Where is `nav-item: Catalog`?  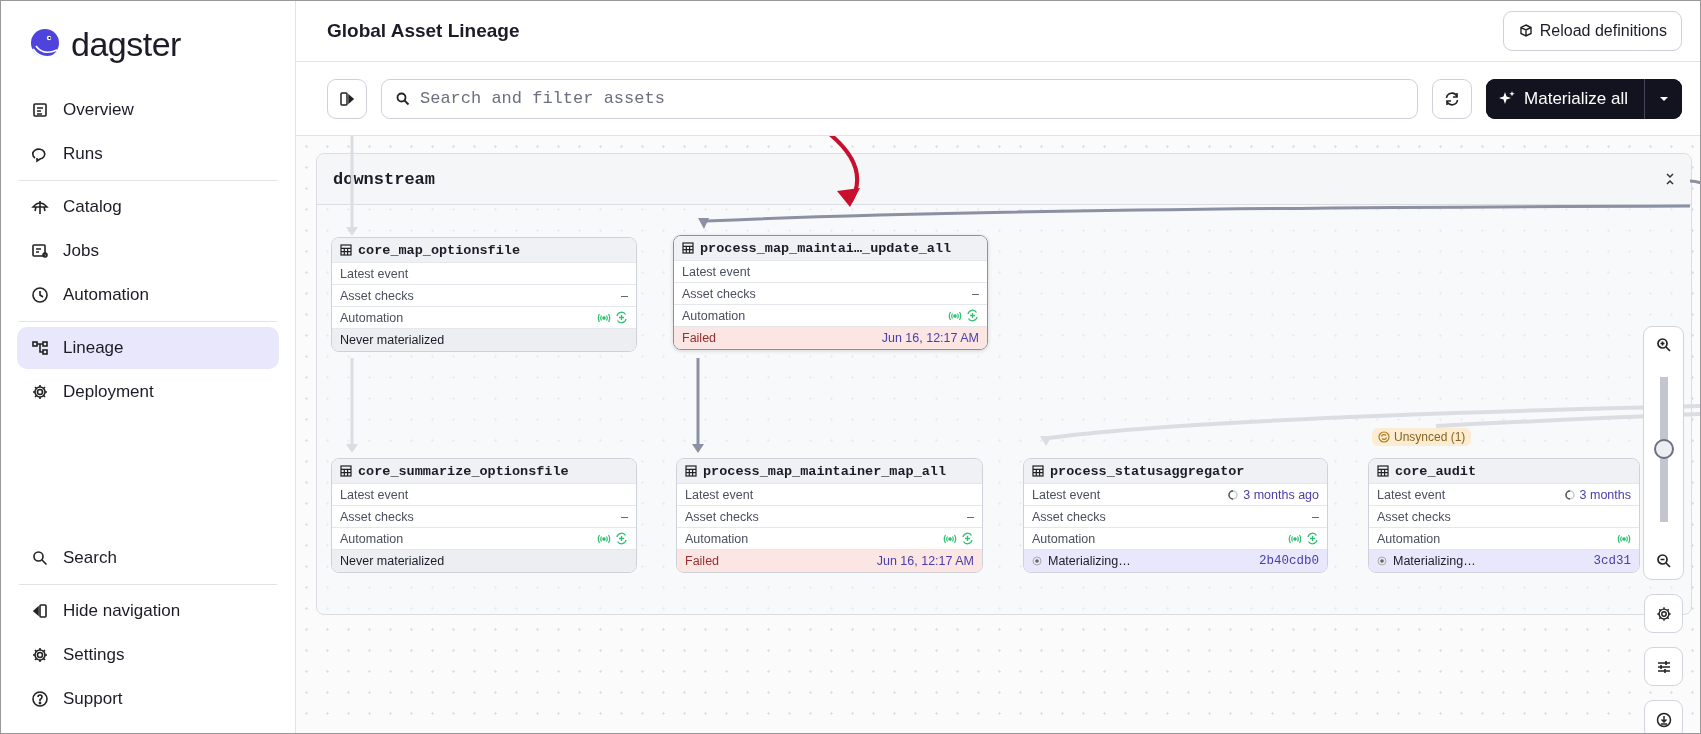
nav-item: Catalog is located at coordinates (148, 207).